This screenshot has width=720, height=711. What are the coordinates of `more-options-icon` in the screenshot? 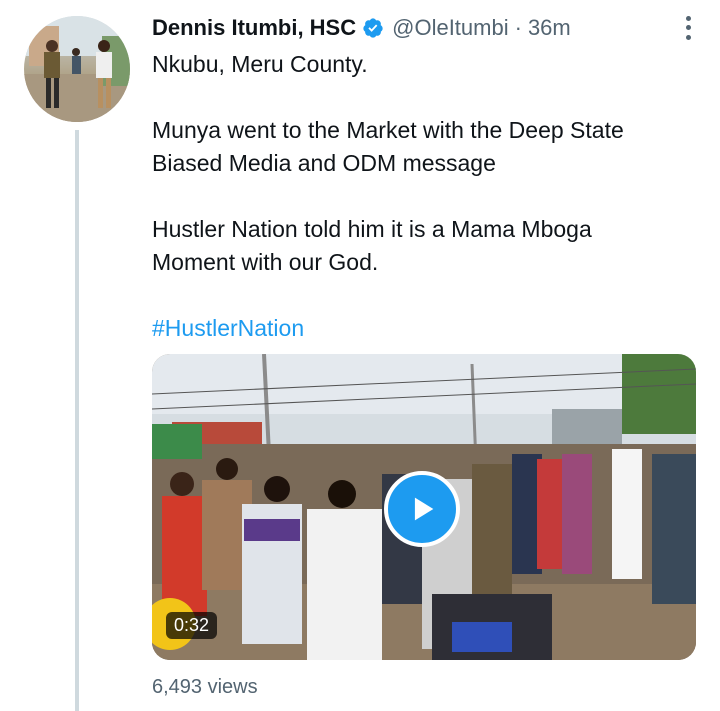 It's located at (688, 28).